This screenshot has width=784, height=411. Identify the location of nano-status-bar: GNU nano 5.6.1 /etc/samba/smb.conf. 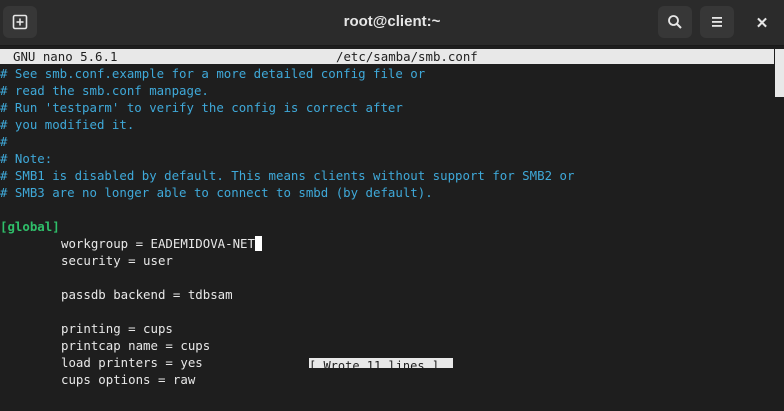
(387, 56).